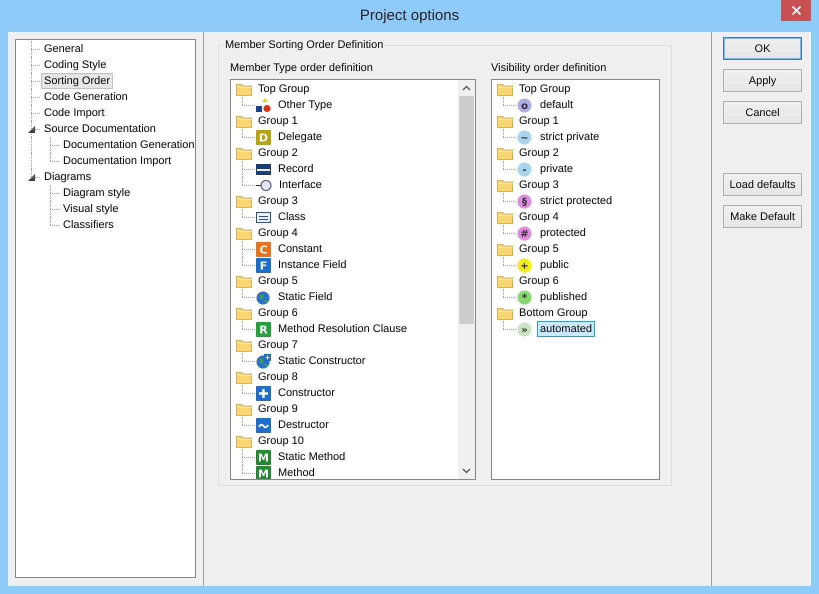 This screenshot has height=594, width=819. Describe the element at coordinates (569, 137) in the screenshot. I see `member-item: strict private` at that location.